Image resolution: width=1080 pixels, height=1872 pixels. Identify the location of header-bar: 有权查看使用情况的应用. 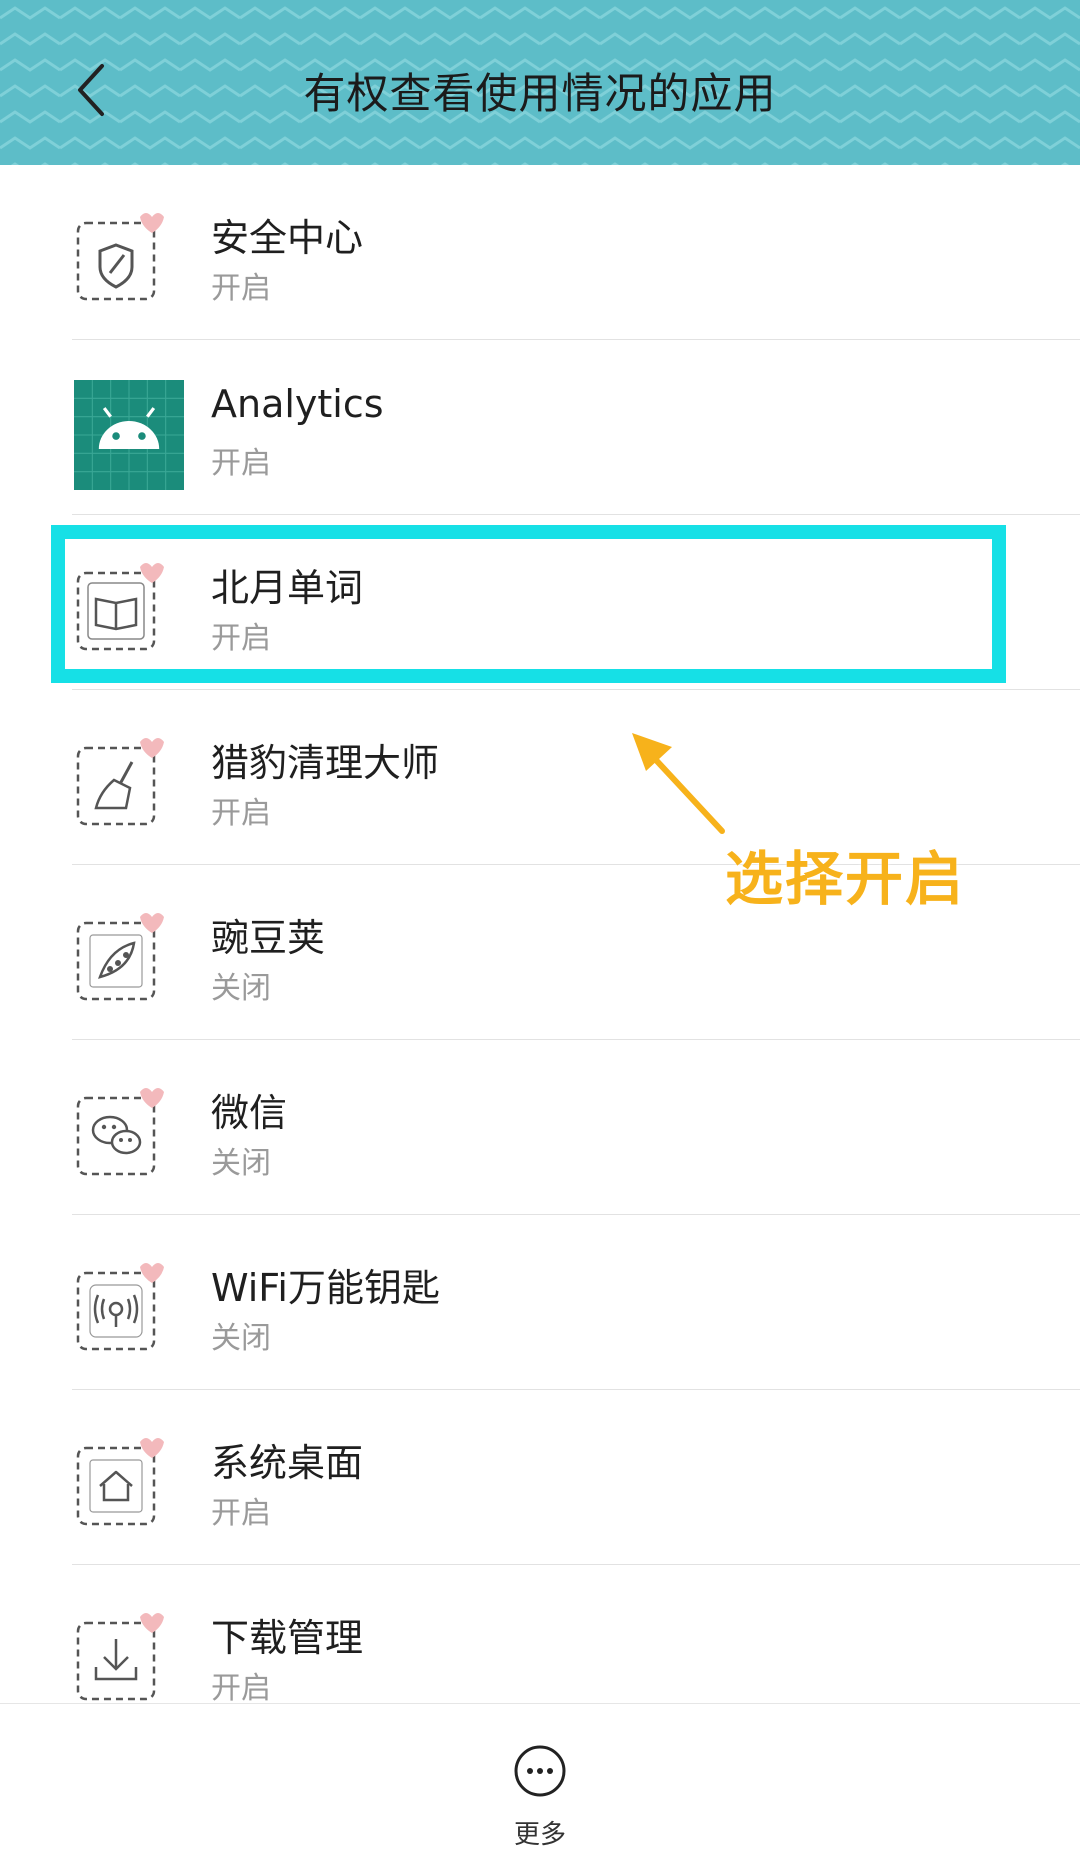
(540, 82).